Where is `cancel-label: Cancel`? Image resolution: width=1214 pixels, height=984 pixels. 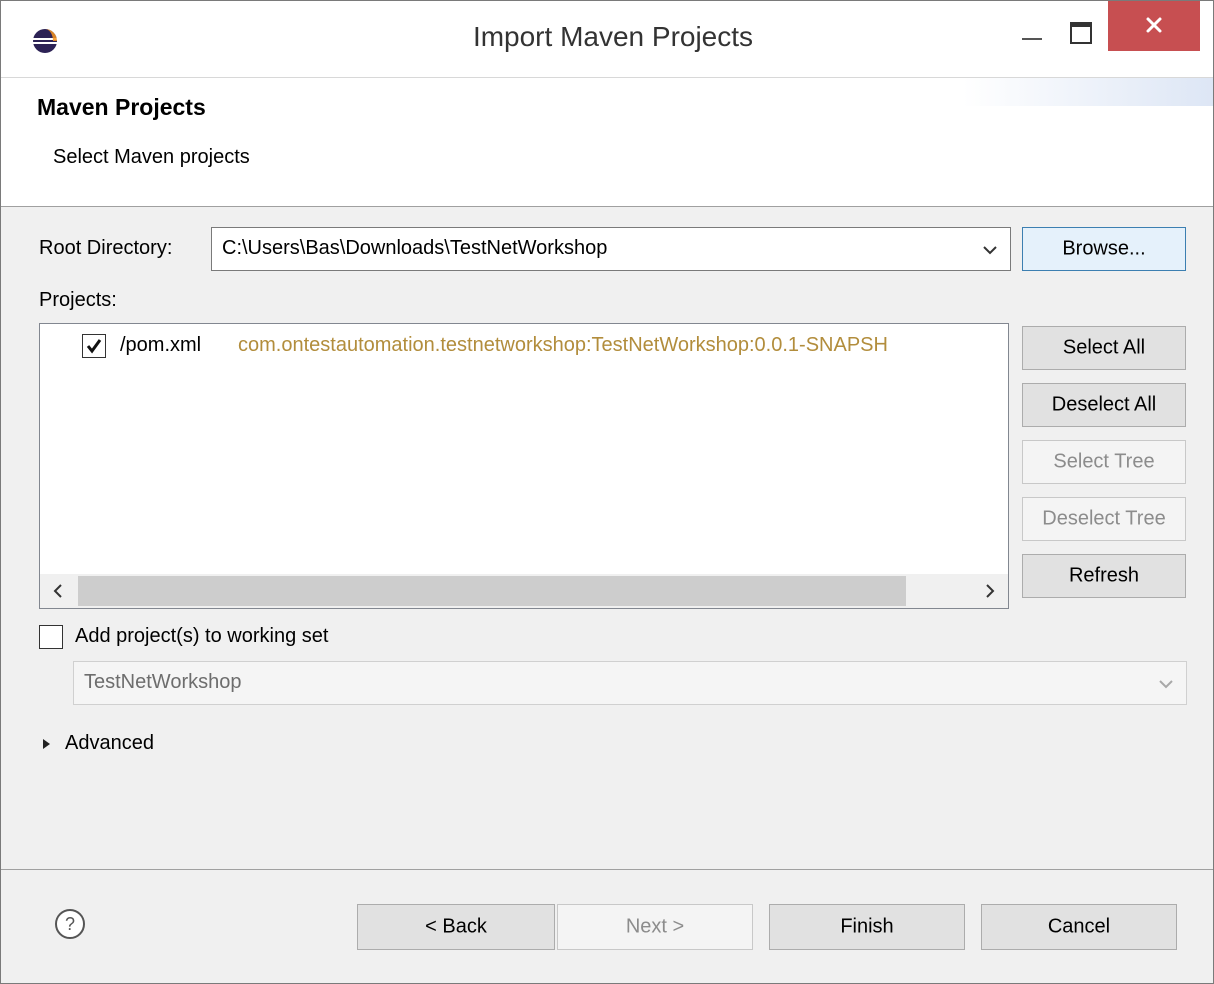 cancel-label: Cancel is located at coordinates (1079, 926).